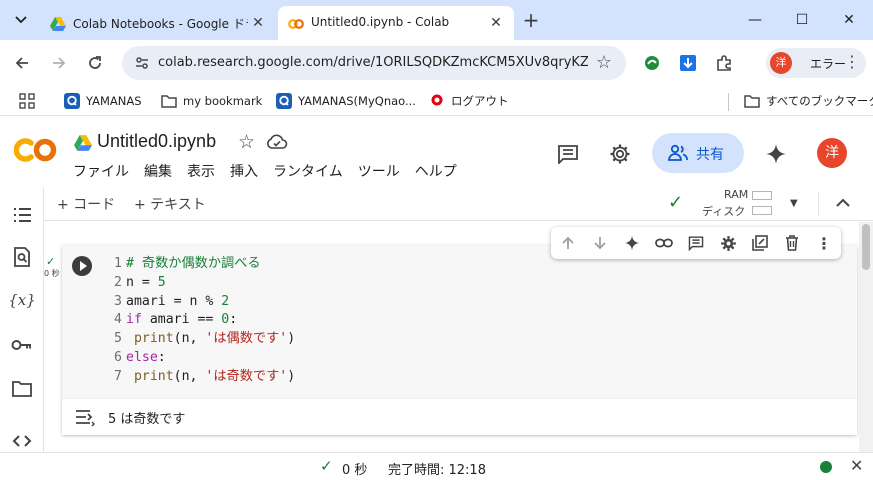  Describe the element at coordinates (85, 417) in the screenshot. I see `output-actions-icon` at that location.